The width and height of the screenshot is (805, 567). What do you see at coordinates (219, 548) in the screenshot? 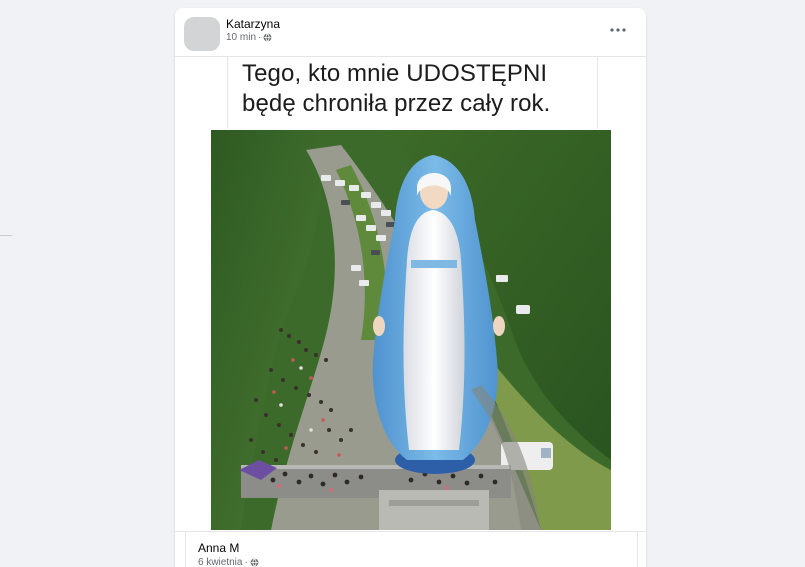
I see `comment-author-name: Anna M` at bounding box center [219, 548].